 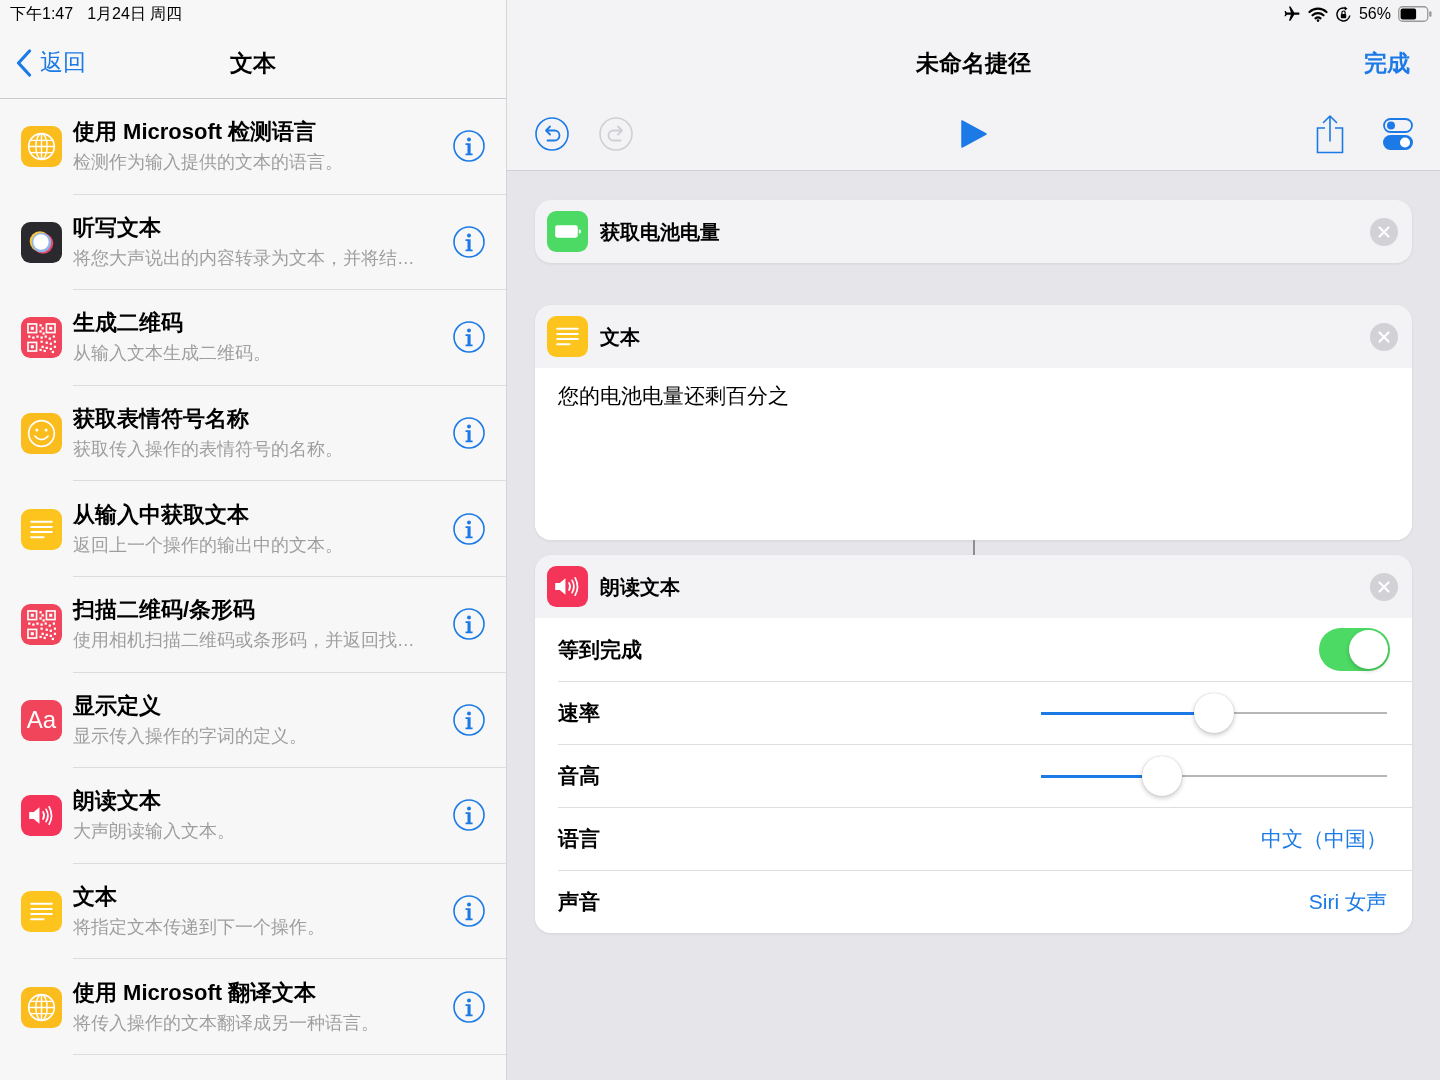 What do you see at coordinates (226, 1023) in the screenshot?
I see `action-description: 将传入操作的文本翻译成另一种语言。` at bounding box center [226, 1023].